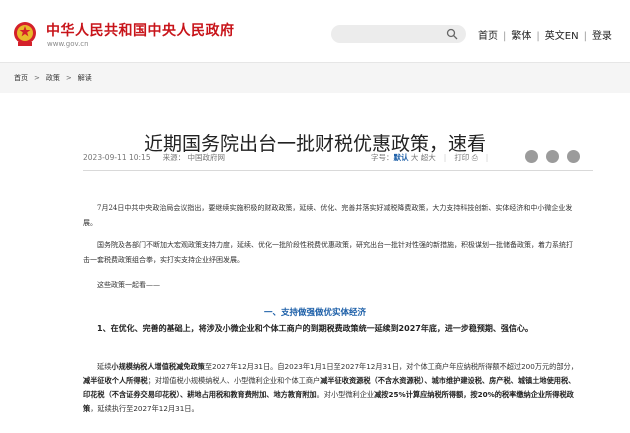 The image size is (630, 433). Describe the element at coordinates (573, 156) in the screenshot. I see `qzone-share-icon` at that location.